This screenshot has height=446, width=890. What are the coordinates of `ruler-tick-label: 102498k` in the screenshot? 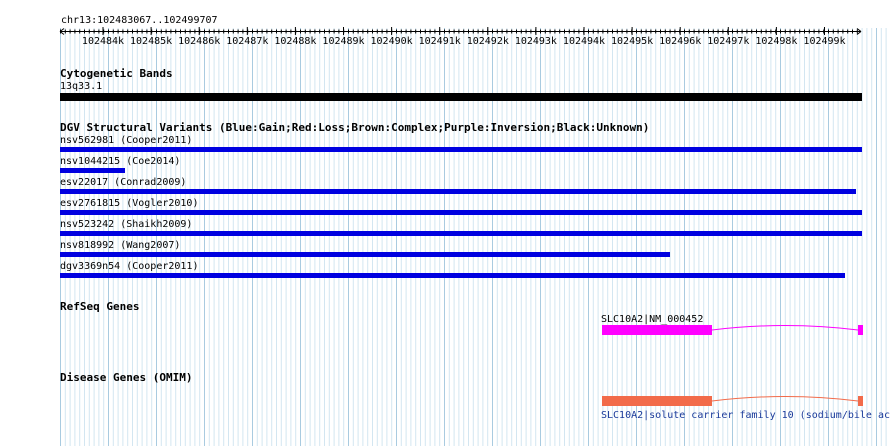 It's located at (776, 41).